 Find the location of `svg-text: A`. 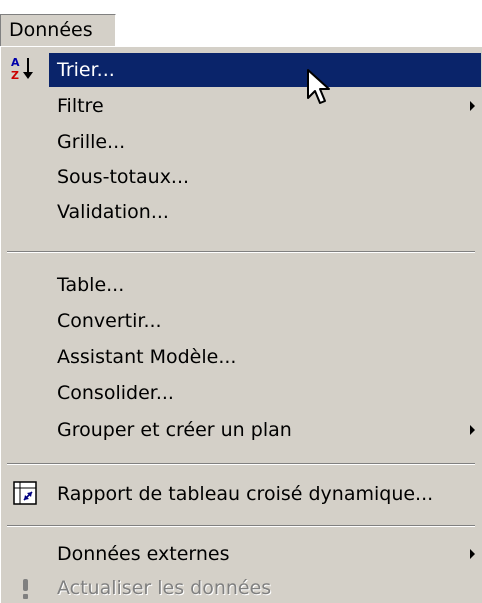

svg-text: A is located at coordinates (15, 62).